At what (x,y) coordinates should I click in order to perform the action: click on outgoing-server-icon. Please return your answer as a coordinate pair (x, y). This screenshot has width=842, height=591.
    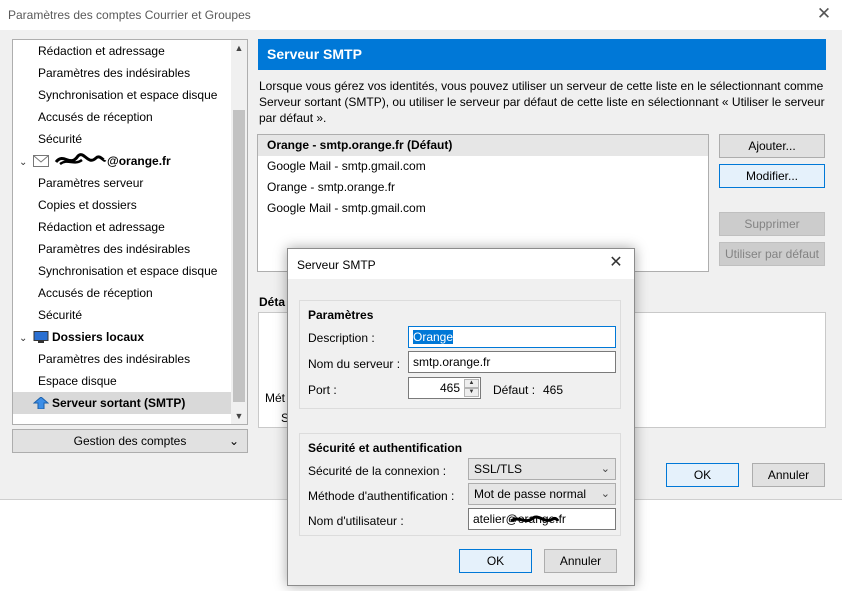
    Looking at the image, I should click on (41, 403).